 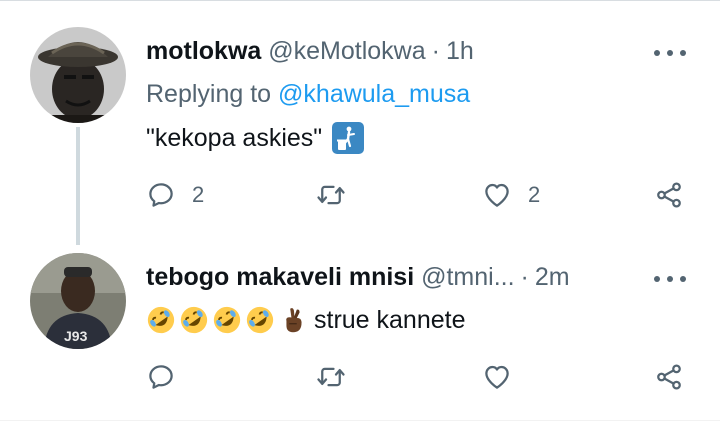 What do you see at coordinates (294, 320) in the screenshot?
I see `crossed-fingers-icon` at bounding box center [294, 320].